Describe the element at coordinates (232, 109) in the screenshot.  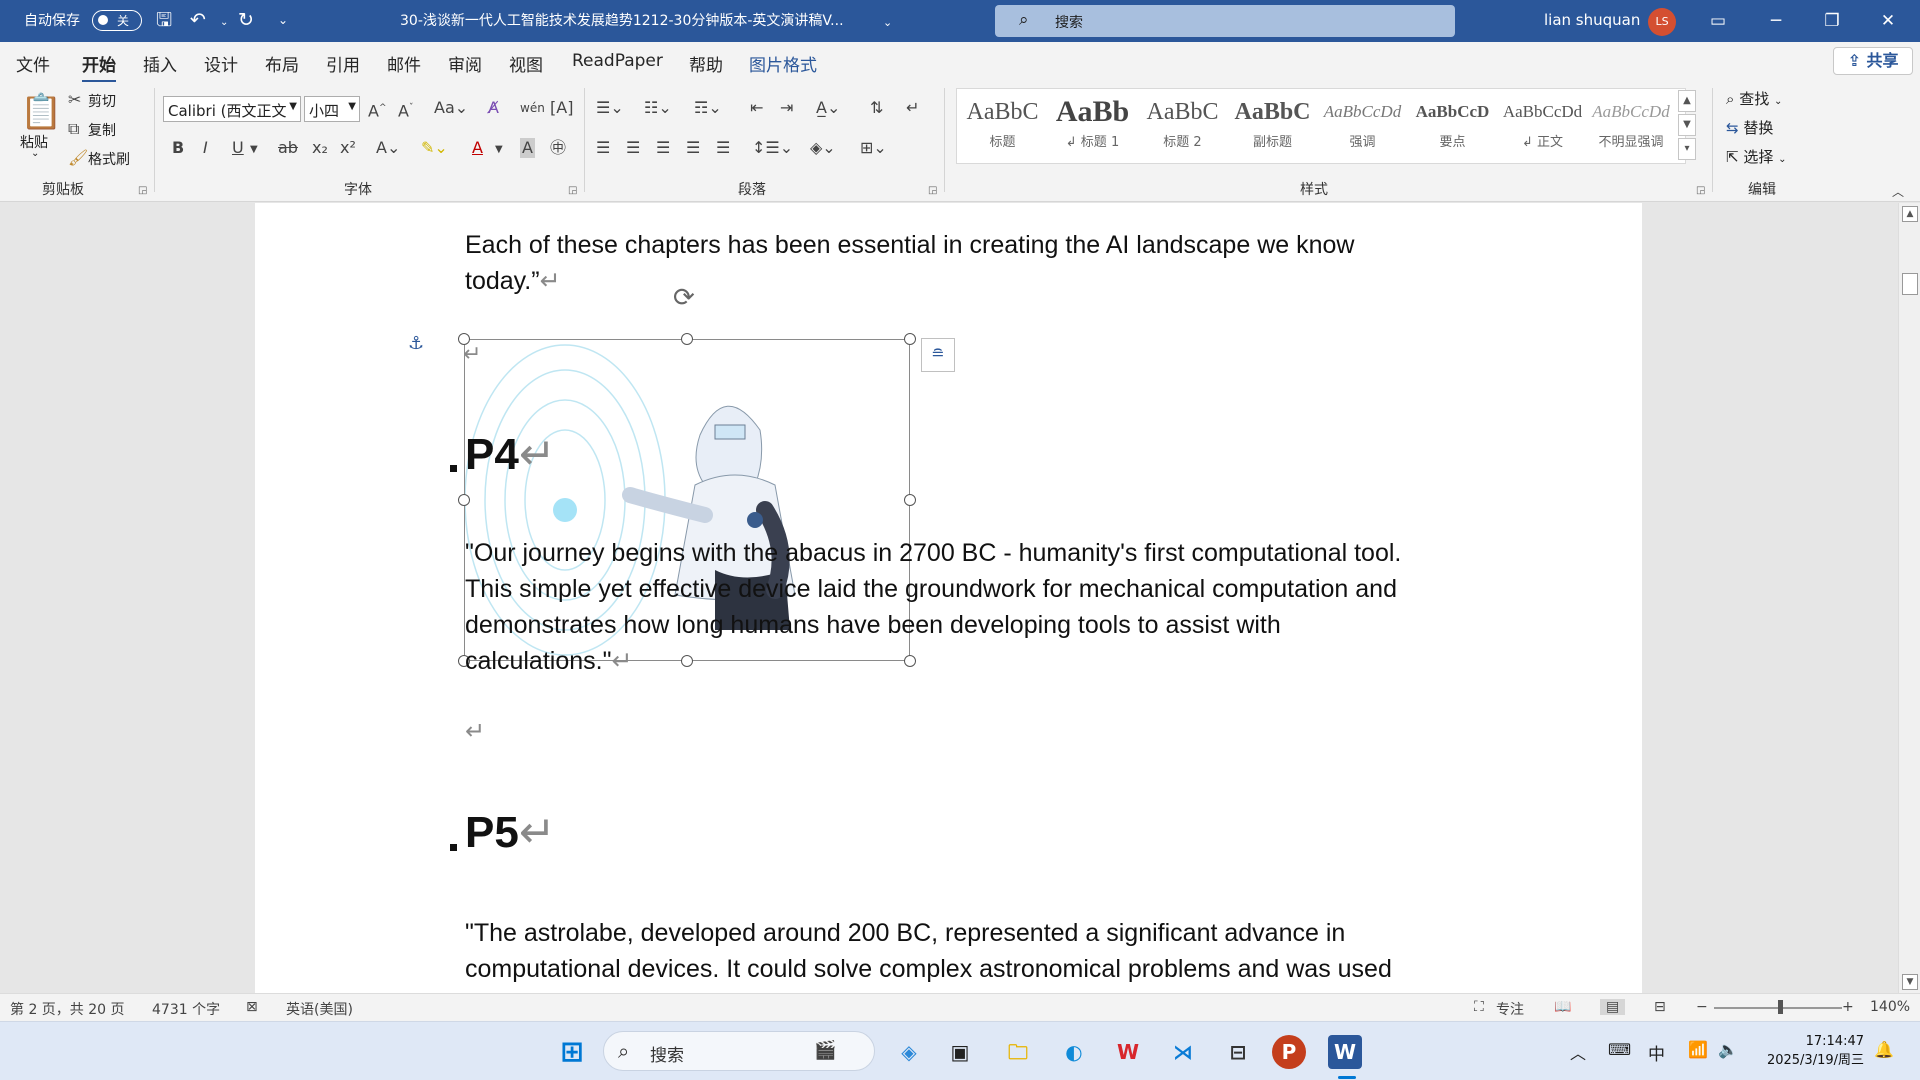
I see `font-name-combo: Calibri (西文正文 ▼` at that location.